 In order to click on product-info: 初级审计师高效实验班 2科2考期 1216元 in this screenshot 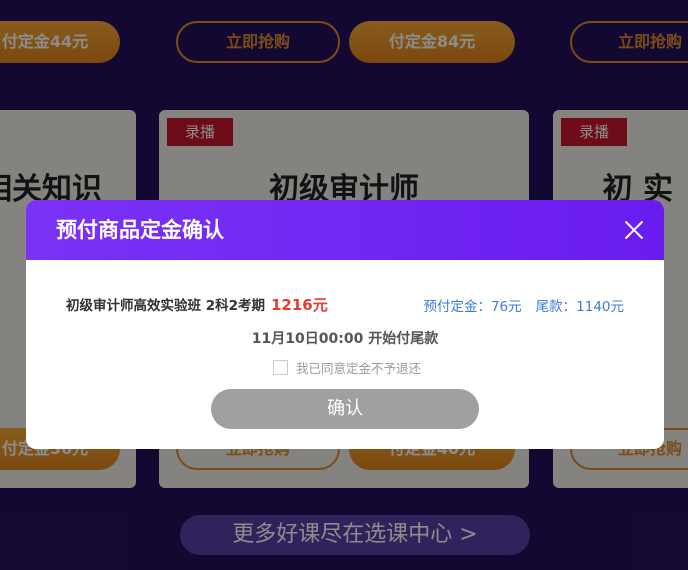, I will do `click(197, 304)`.